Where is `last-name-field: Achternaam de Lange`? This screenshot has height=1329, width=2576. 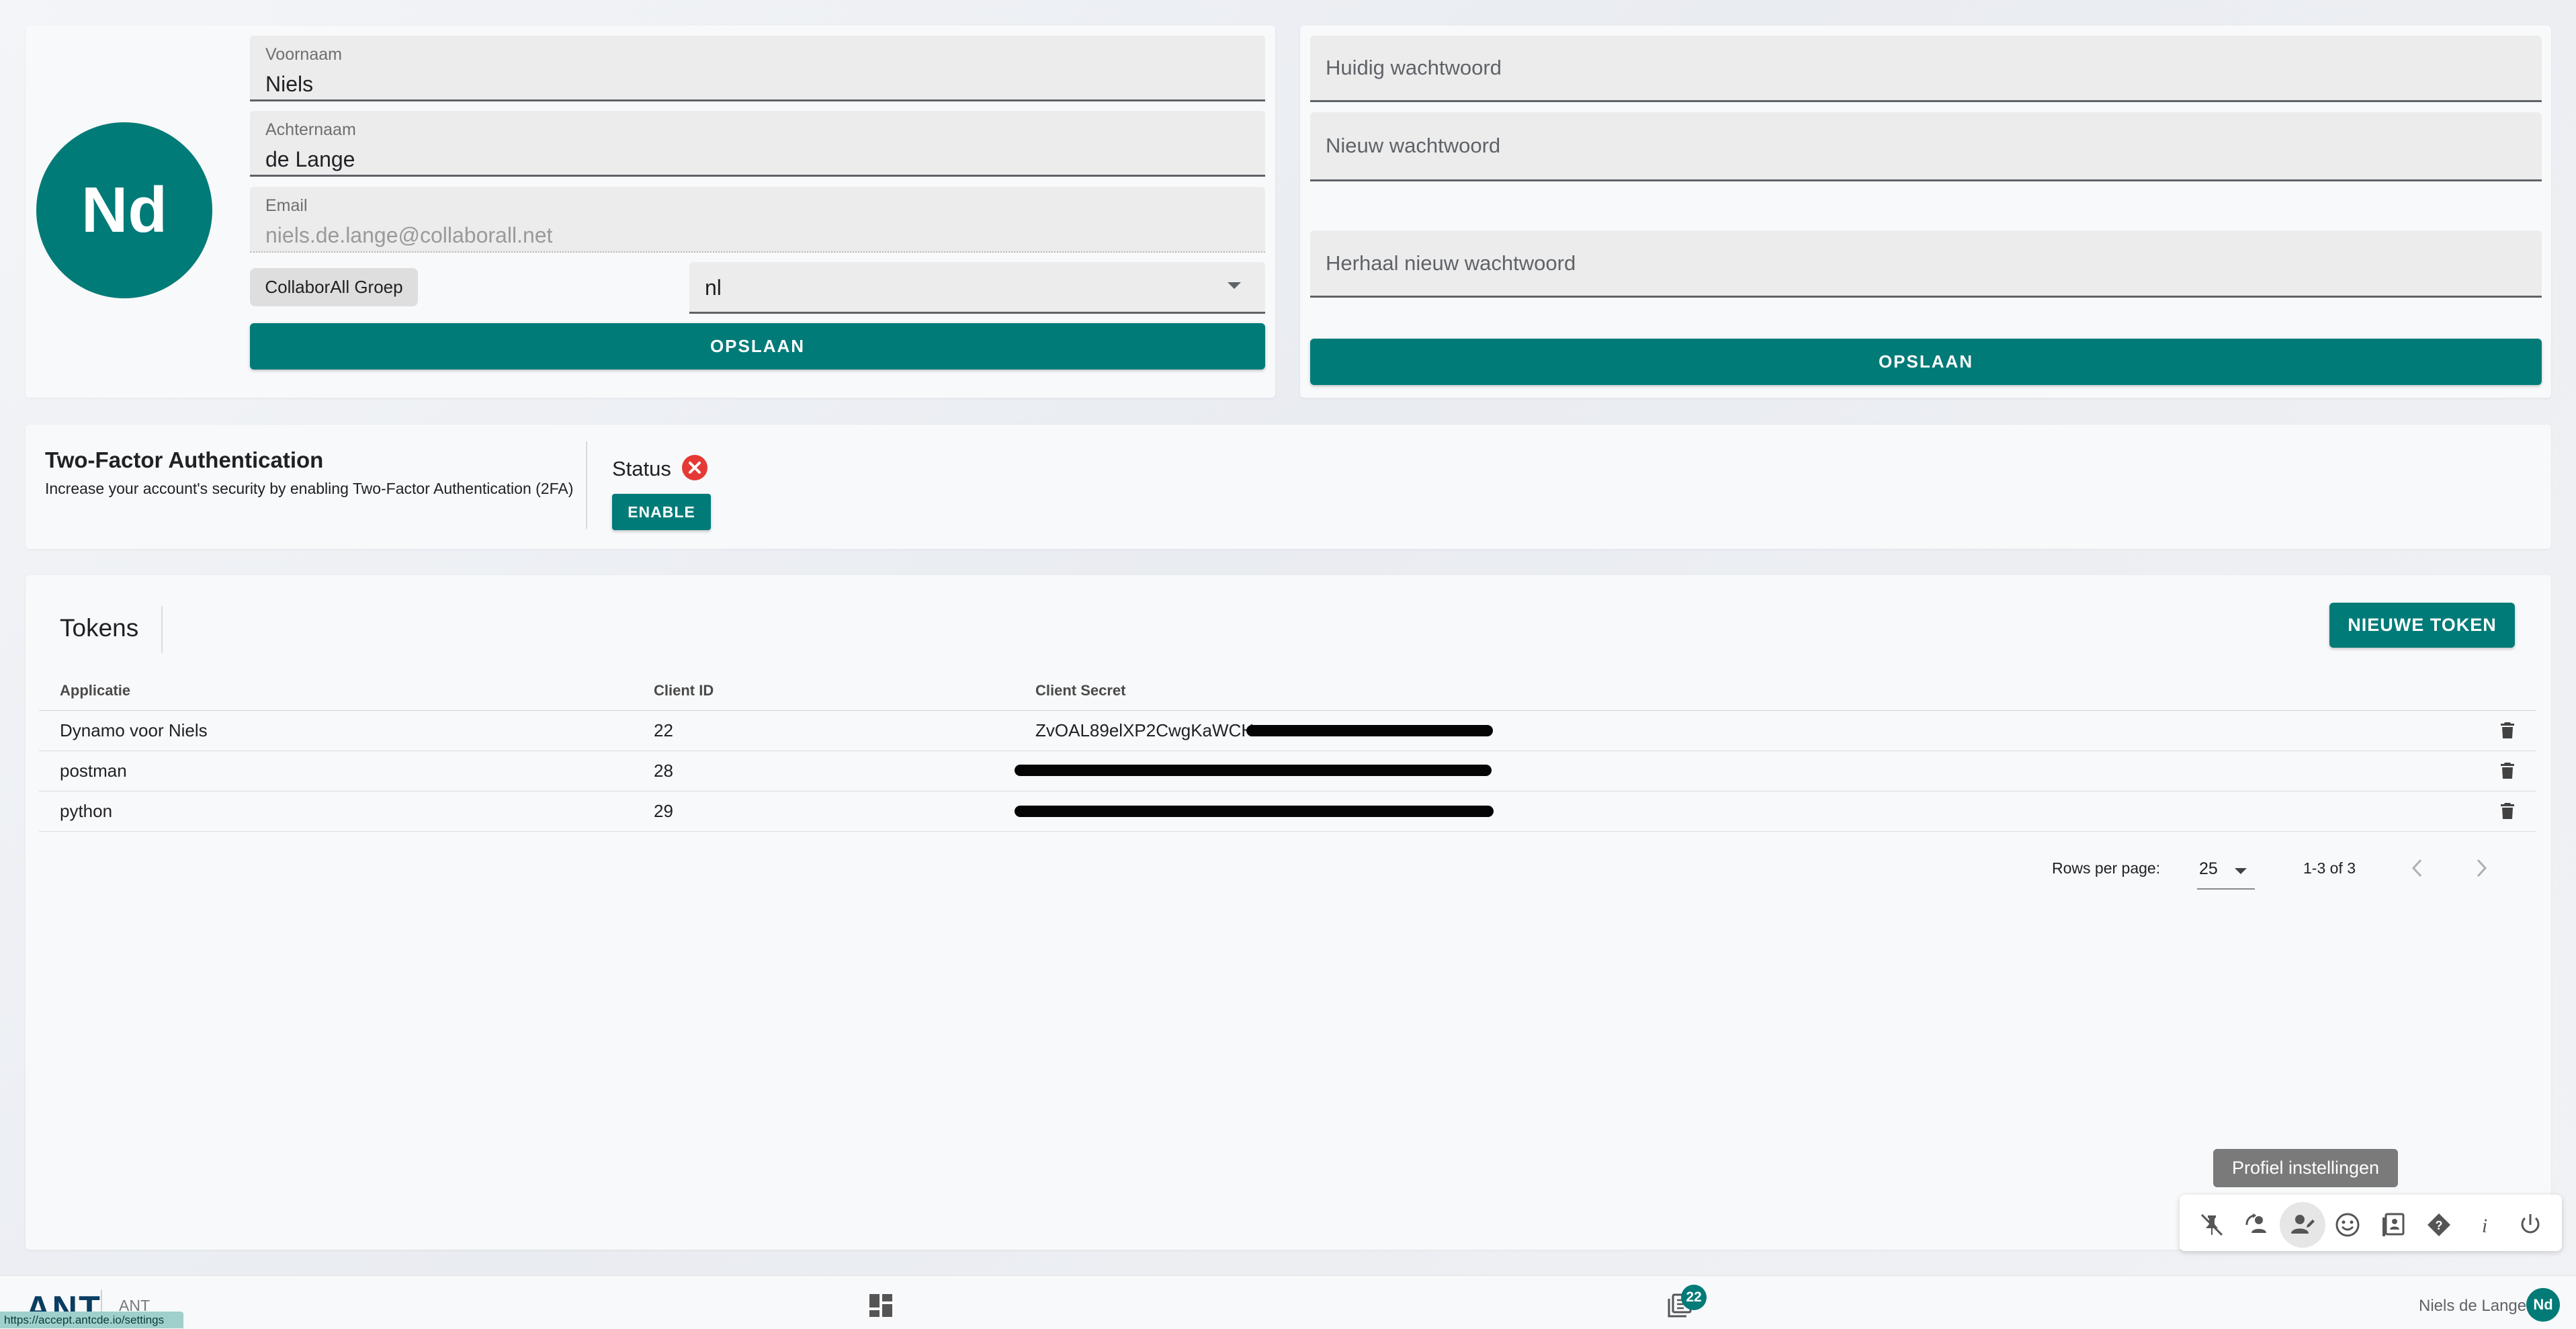
last-name-field: Achternaam de Lange is located at coordinates (757, 144).